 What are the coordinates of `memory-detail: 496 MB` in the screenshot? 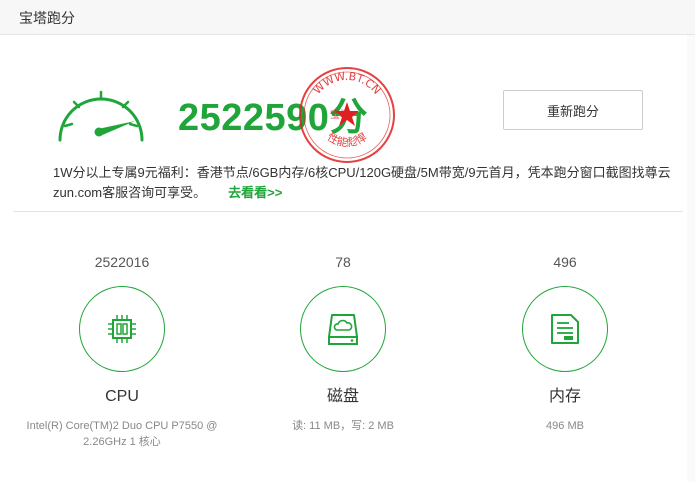 It's located at (565, 426).